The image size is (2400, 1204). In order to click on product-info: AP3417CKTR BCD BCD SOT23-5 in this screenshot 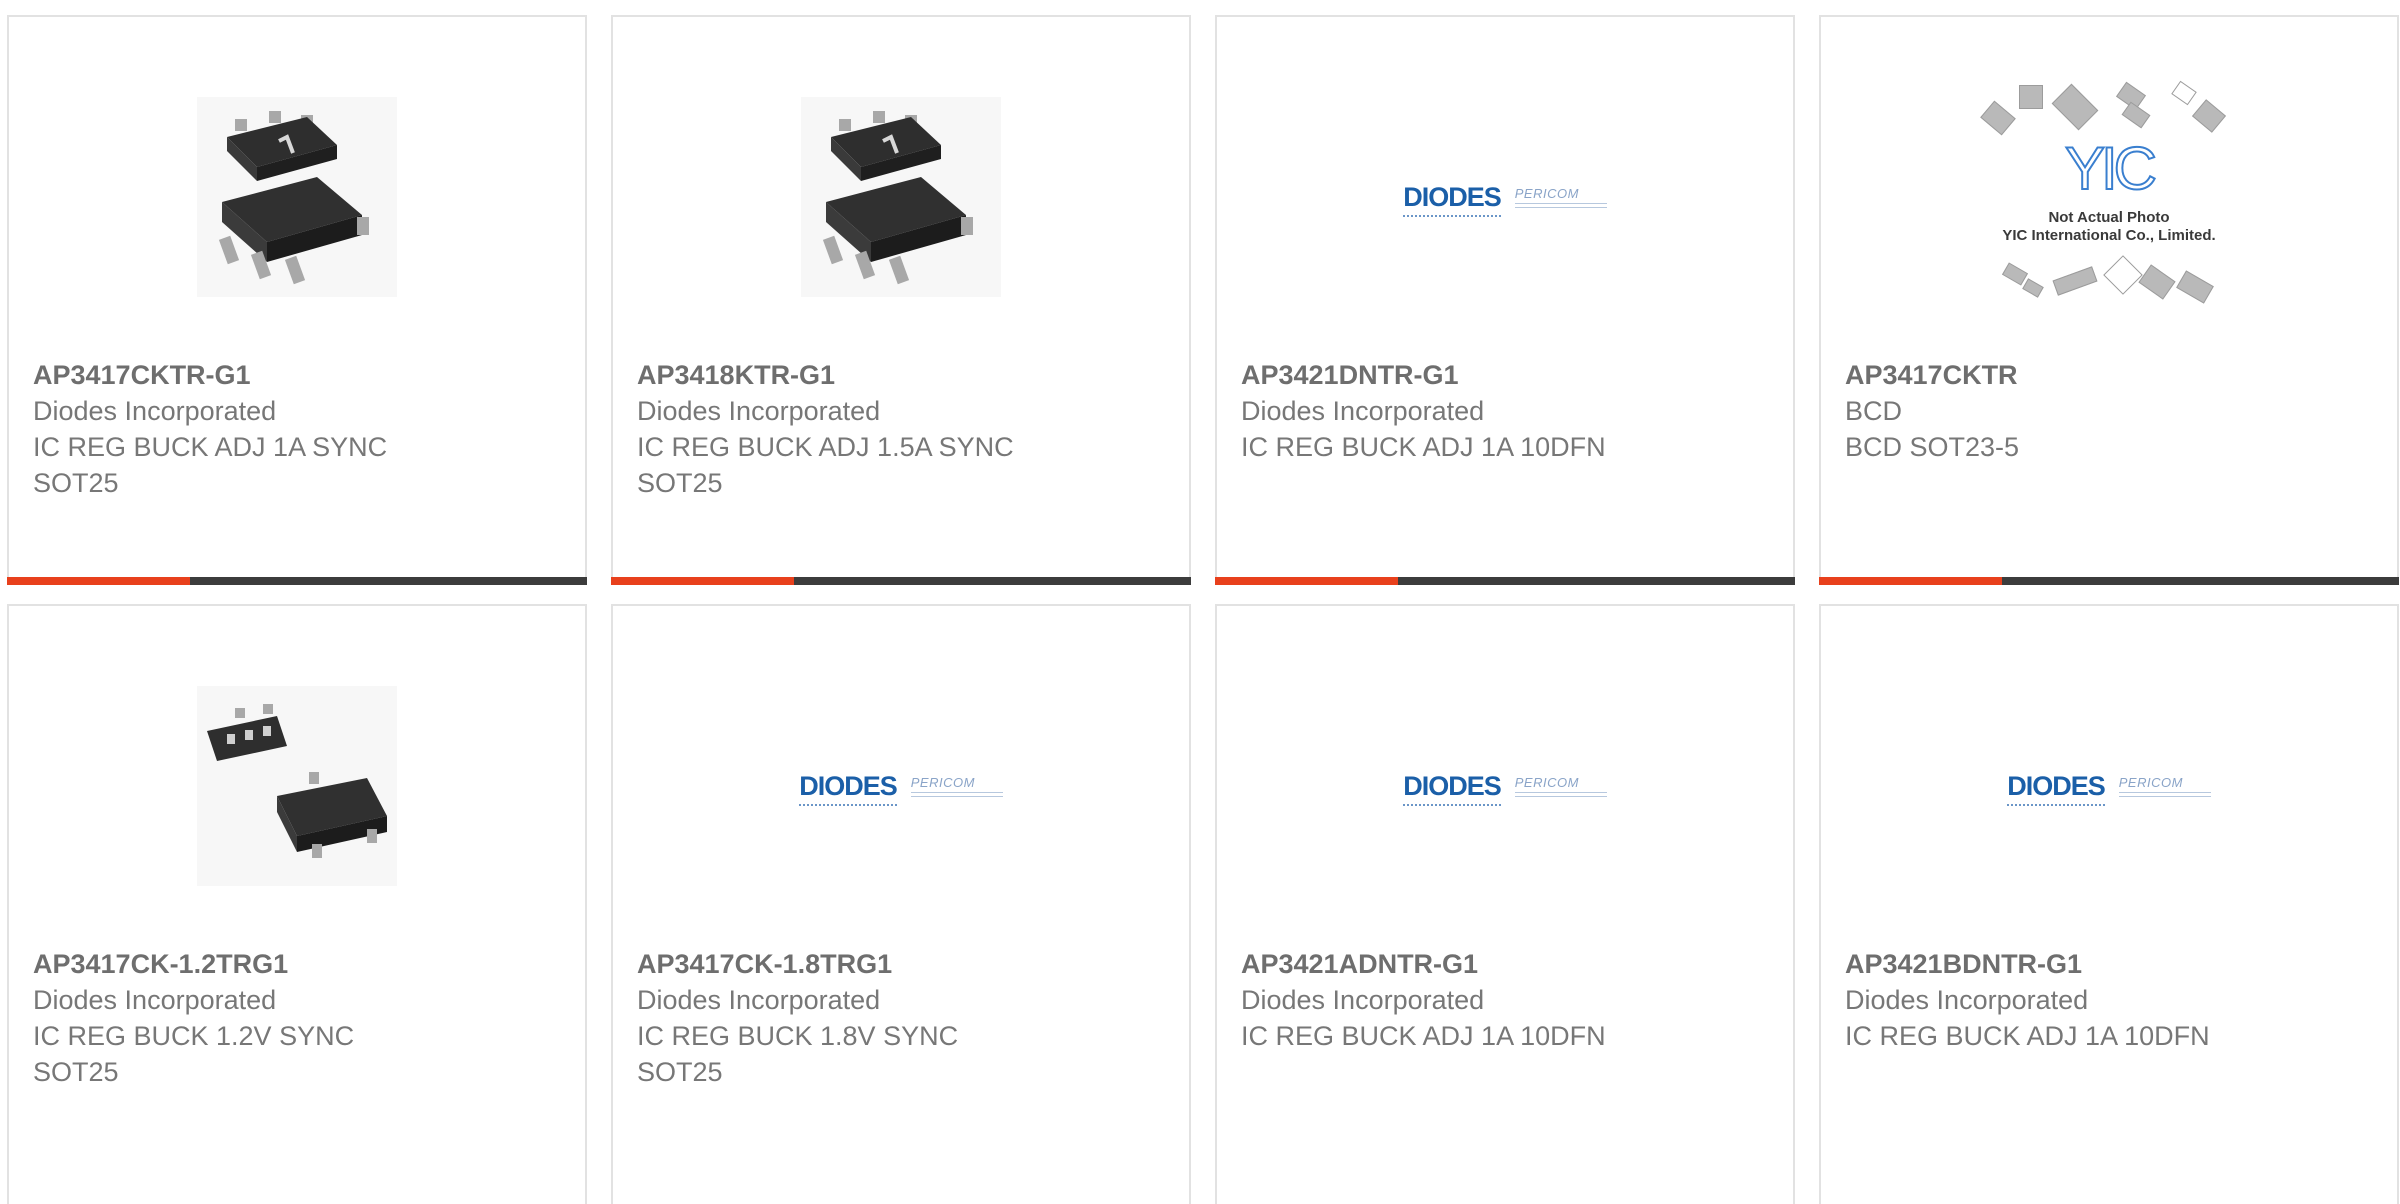, I will do `click(2111, 411)`.